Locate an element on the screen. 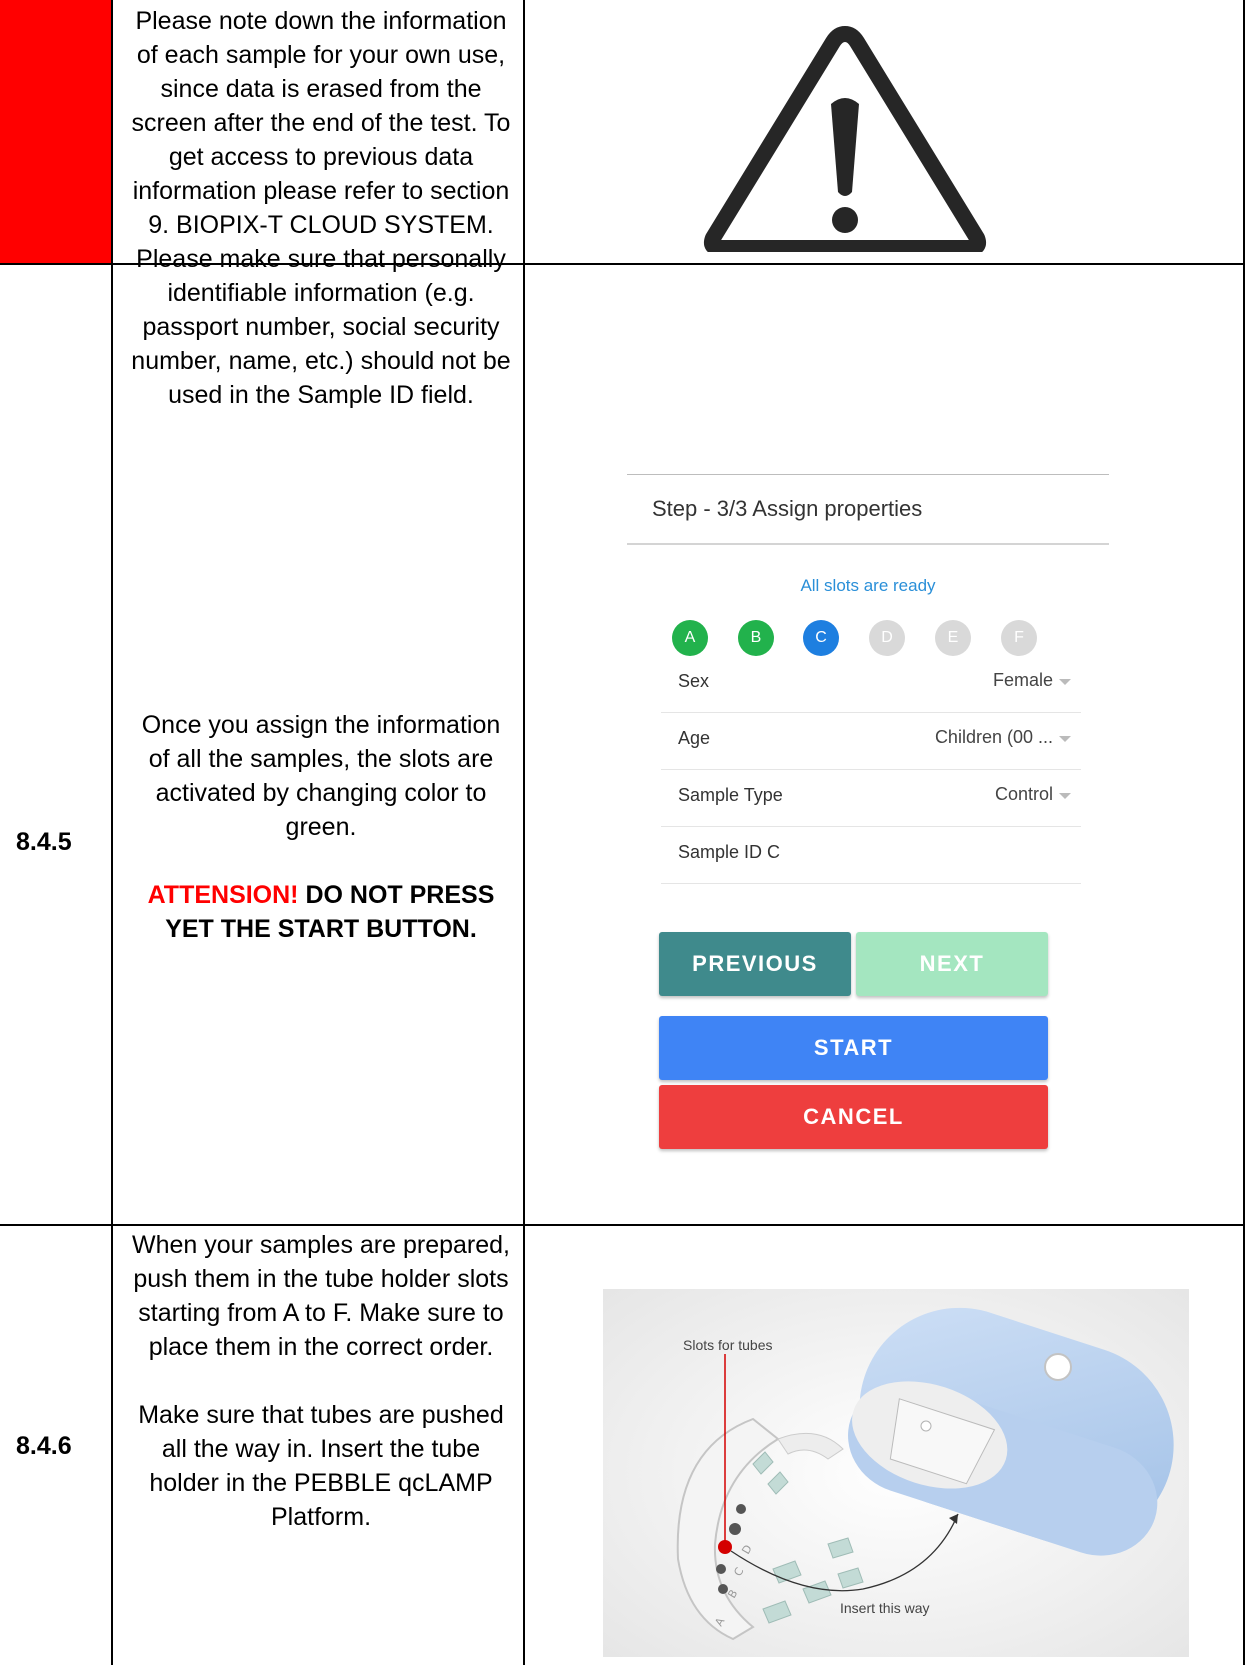  field-value: Control is located at coordinates (1023, 794).